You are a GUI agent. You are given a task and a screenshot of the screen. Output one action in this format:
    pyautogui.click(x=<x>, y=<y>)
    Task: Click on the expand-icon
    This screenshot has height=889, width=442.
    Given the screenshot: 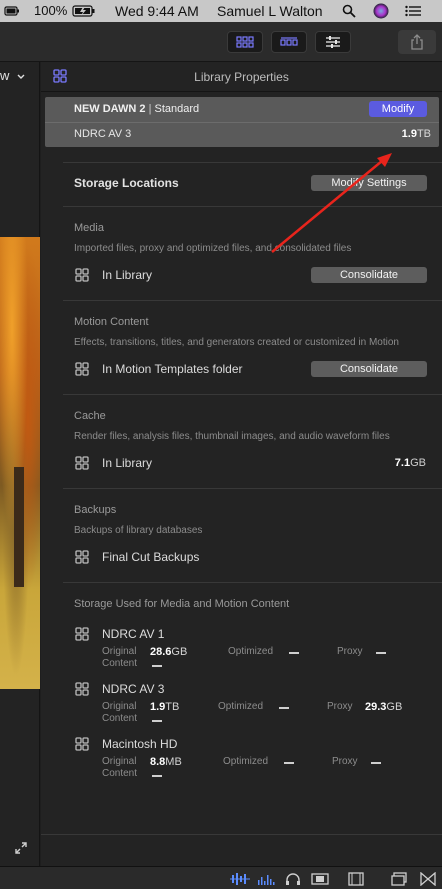 What is the action you would take?
    pyautogui.click(x=21, y=848)
    